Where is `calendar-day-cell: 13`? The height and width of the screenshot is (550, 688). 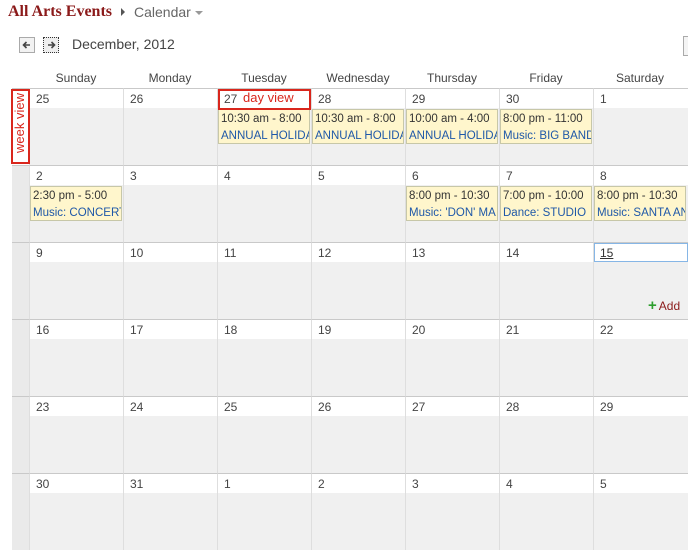 calendar-day-cell: 13 is located at coordinates (452, 280).